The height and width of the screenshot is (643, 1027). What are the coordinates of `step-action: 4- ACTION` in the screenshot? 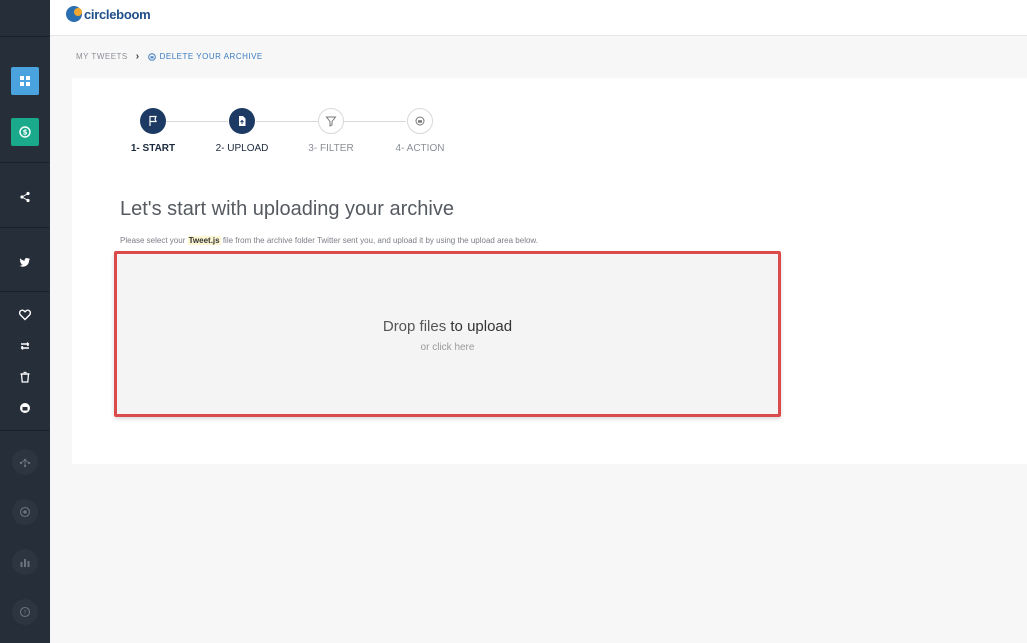 It's located at (420, 131).